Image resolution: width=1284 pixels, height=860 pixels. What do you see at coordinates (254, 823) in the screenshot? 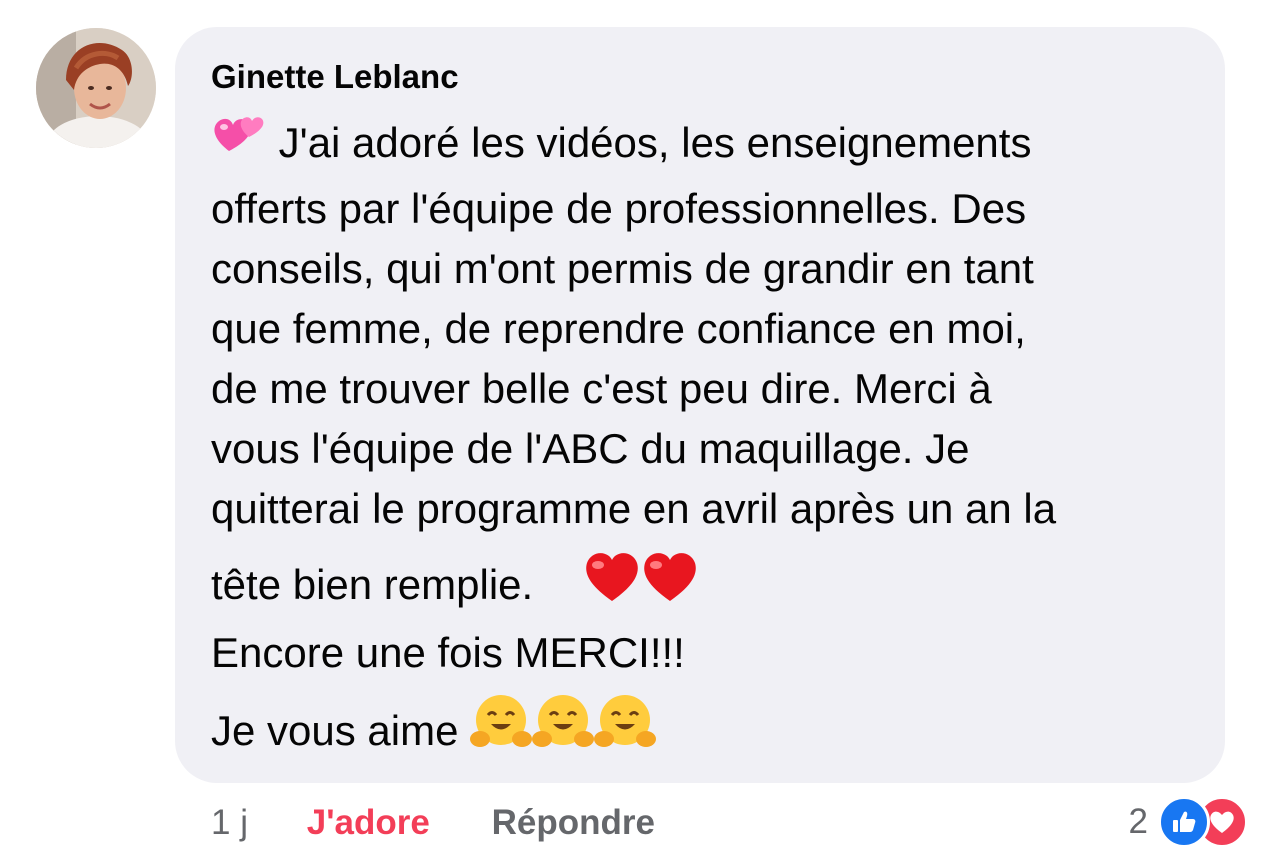
I see `comment-timestamp: 1 j` at bounding box center [254, 823].